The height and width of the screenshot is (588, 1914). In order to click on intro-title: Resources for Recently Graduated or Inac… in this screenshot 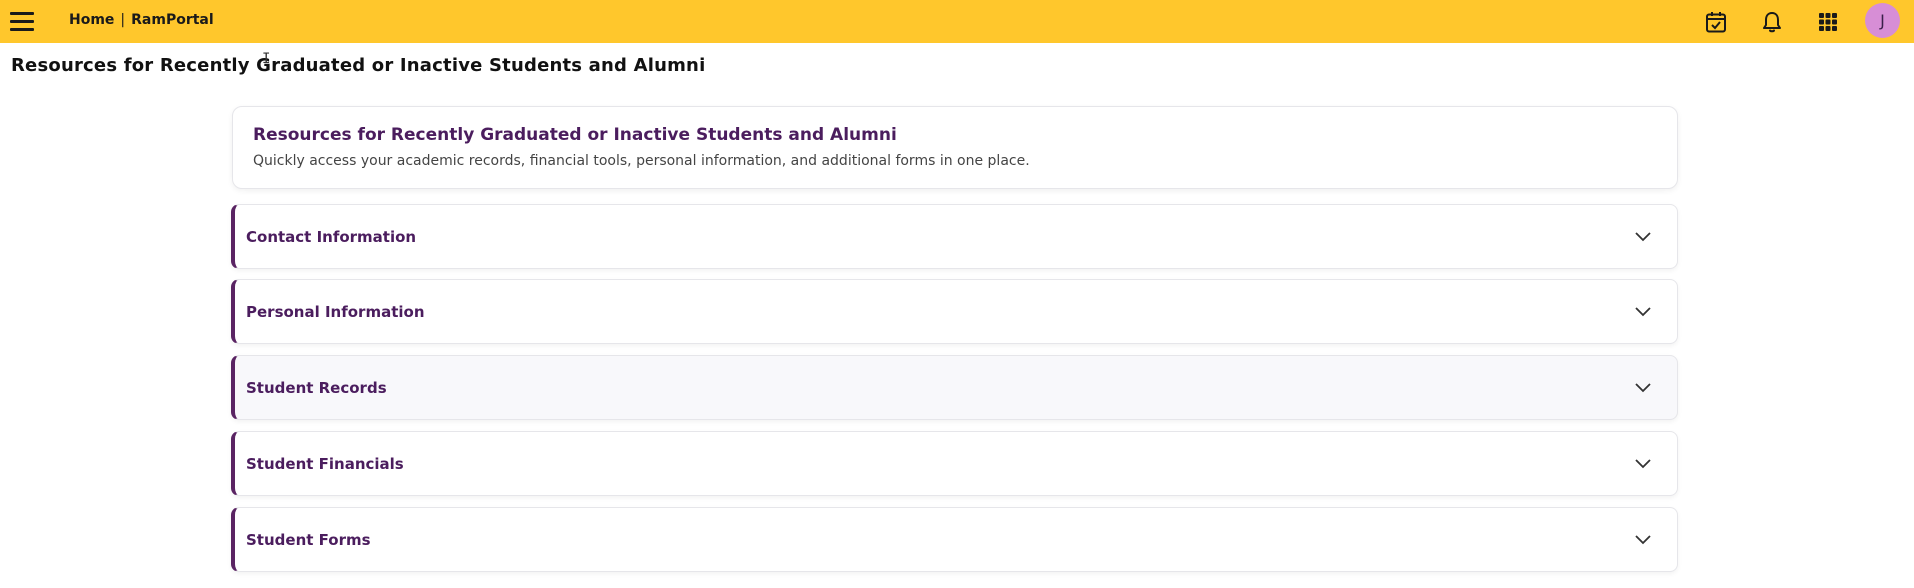, I will do `click(575, 135)`.